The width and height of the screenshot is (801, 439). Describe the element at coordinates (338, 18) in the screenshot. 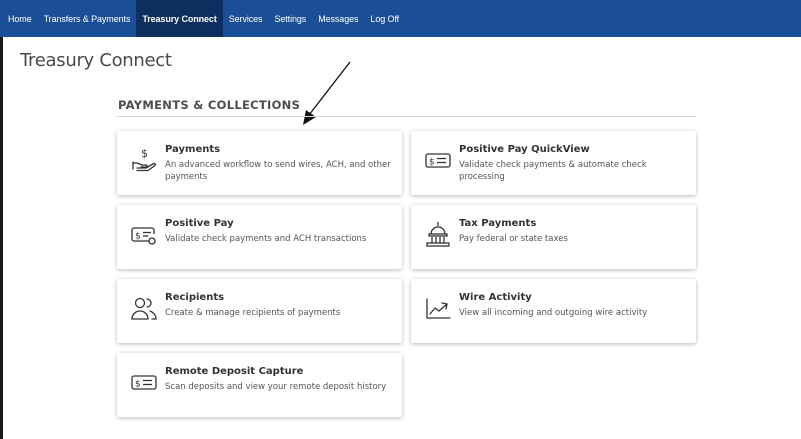

I see `nav-item-messages: Messages` at that location.